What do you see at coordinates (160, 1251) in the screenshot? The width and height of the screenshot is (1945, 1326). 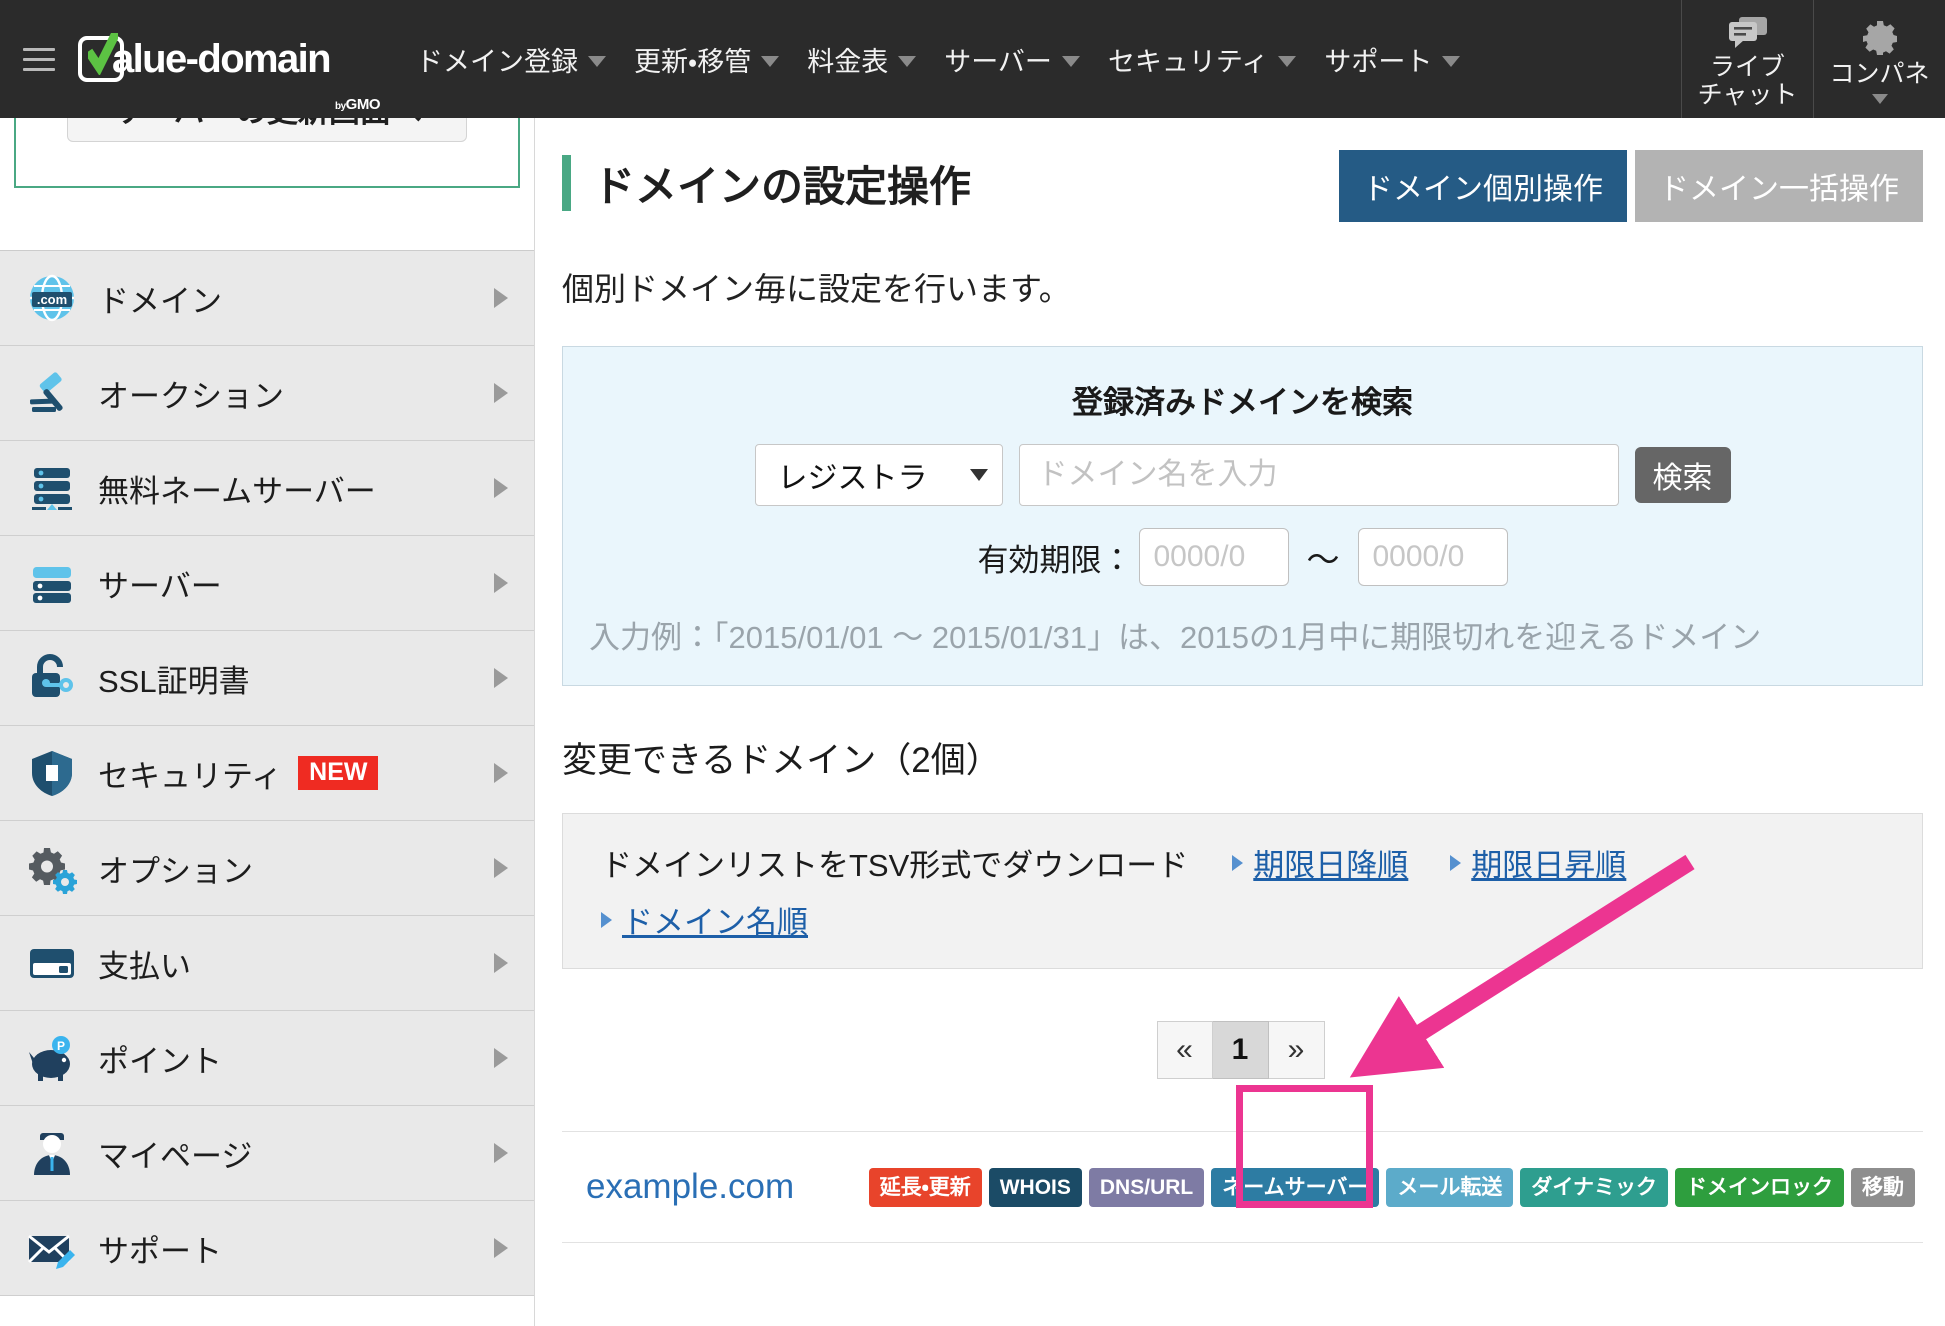 I see `sidebar-item-label: サポート` at bounding box center [160, 1251].